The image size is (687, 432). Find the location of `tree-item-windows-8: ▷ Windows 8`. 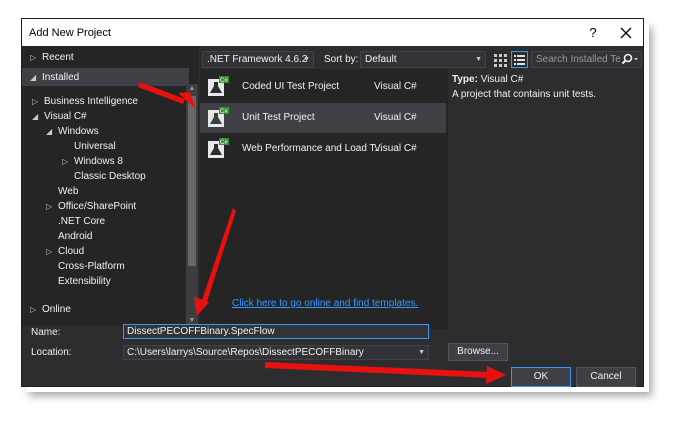

tree-item-windows-8: ▷ Windows 8 is located at coordinates (92, 161).